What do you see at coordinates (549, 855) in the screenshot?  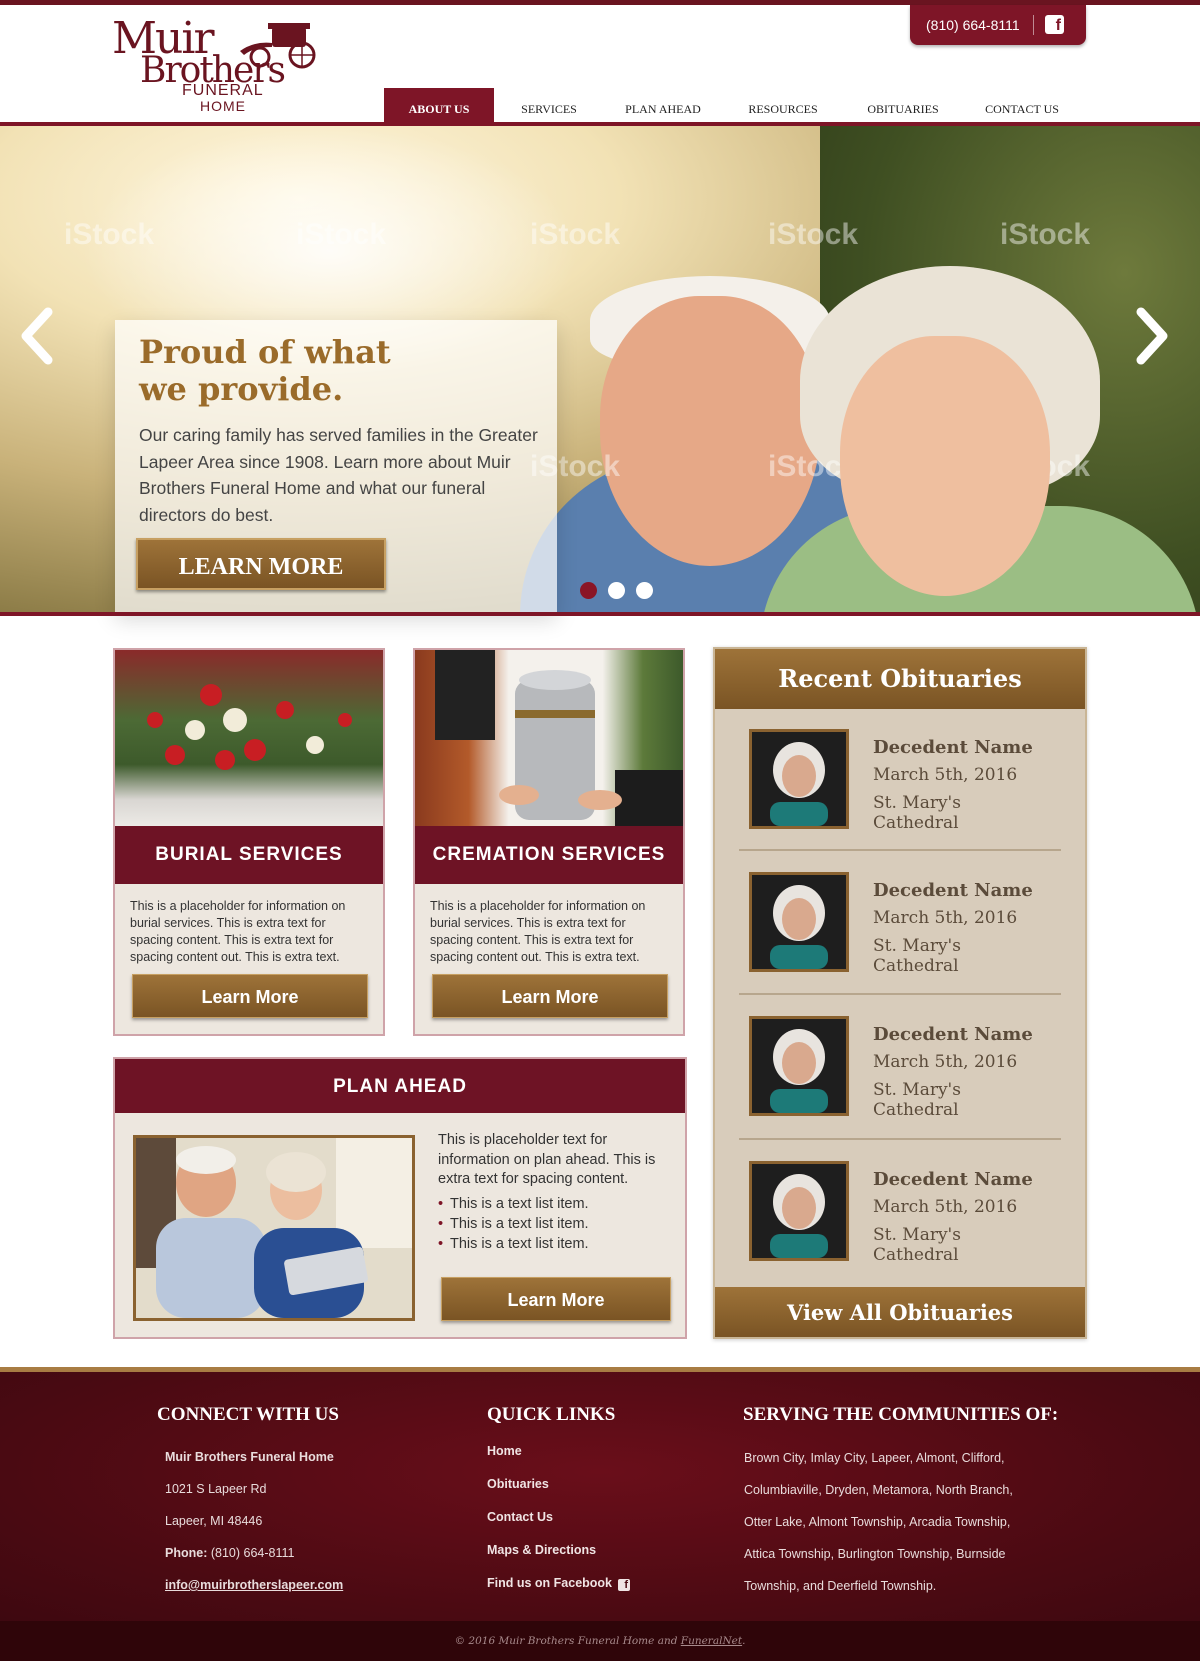 I see `cremation-services-title: CREMATION SERVICES` at bounding box center [549, 855].